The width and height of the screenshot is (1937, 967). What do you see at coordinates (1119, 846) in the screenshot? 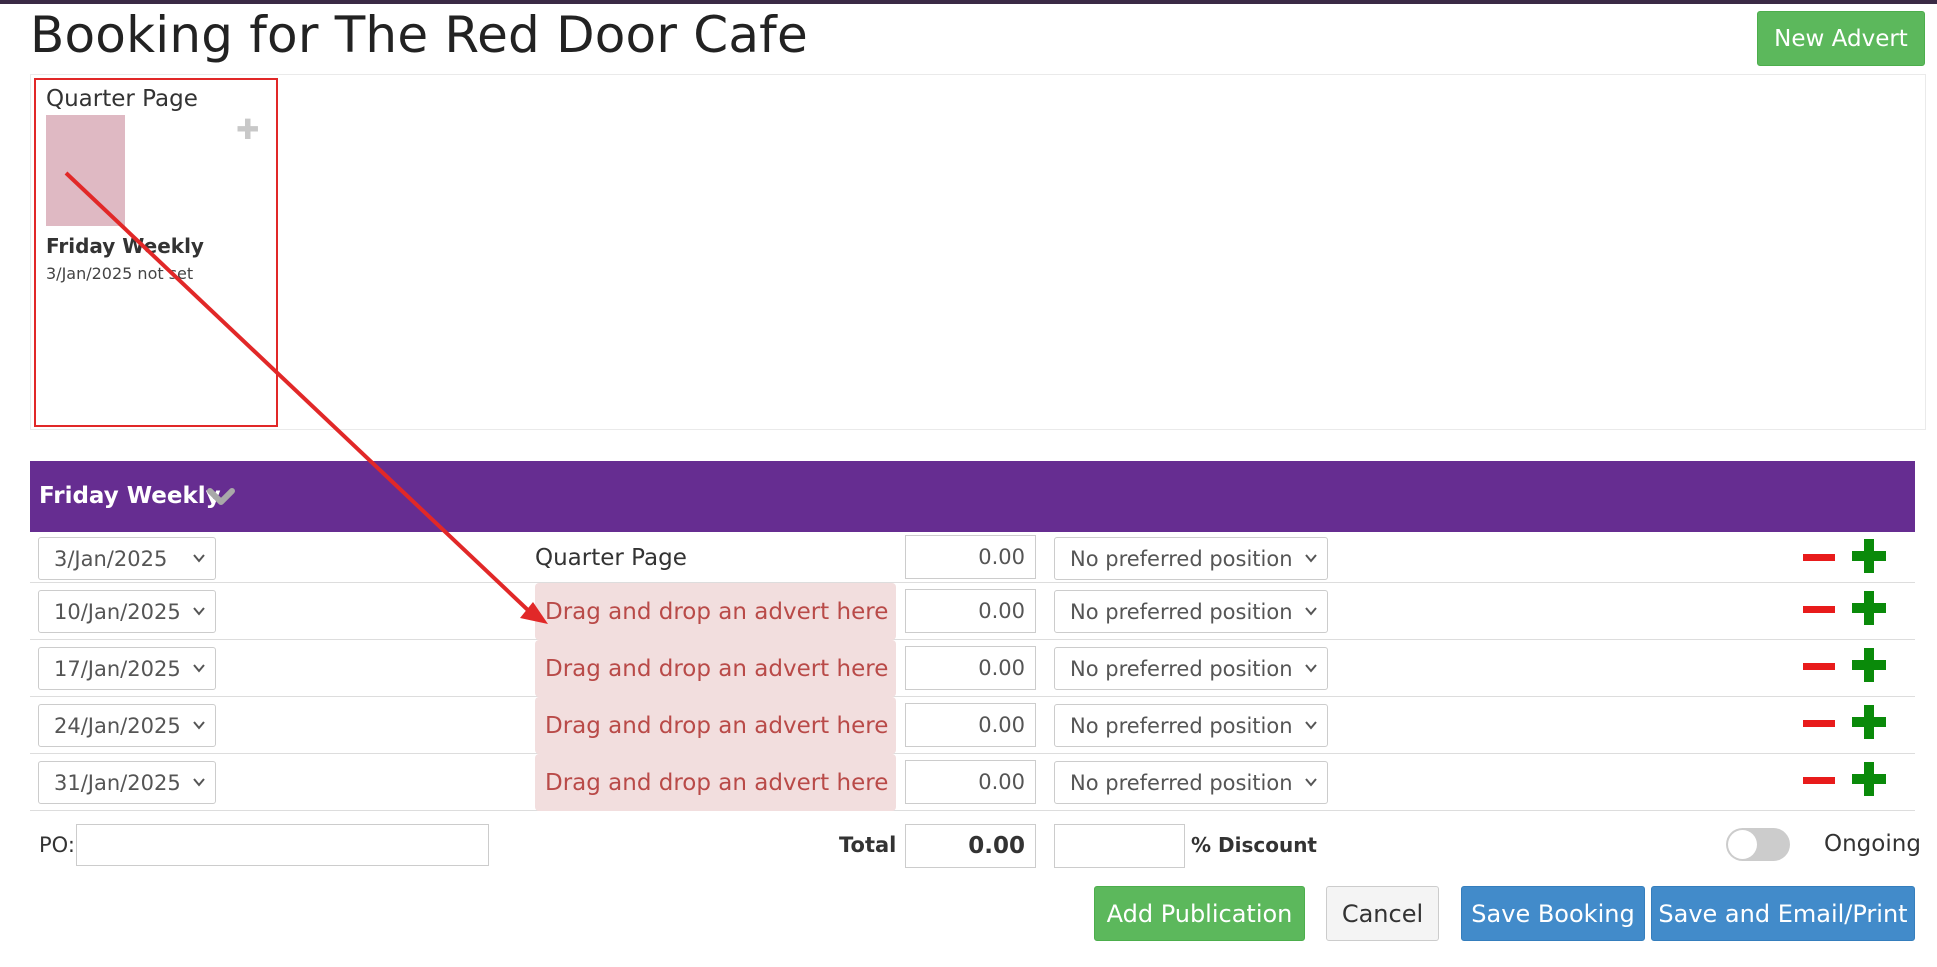
I see `discount-input` at bounding box center [1119, 846].